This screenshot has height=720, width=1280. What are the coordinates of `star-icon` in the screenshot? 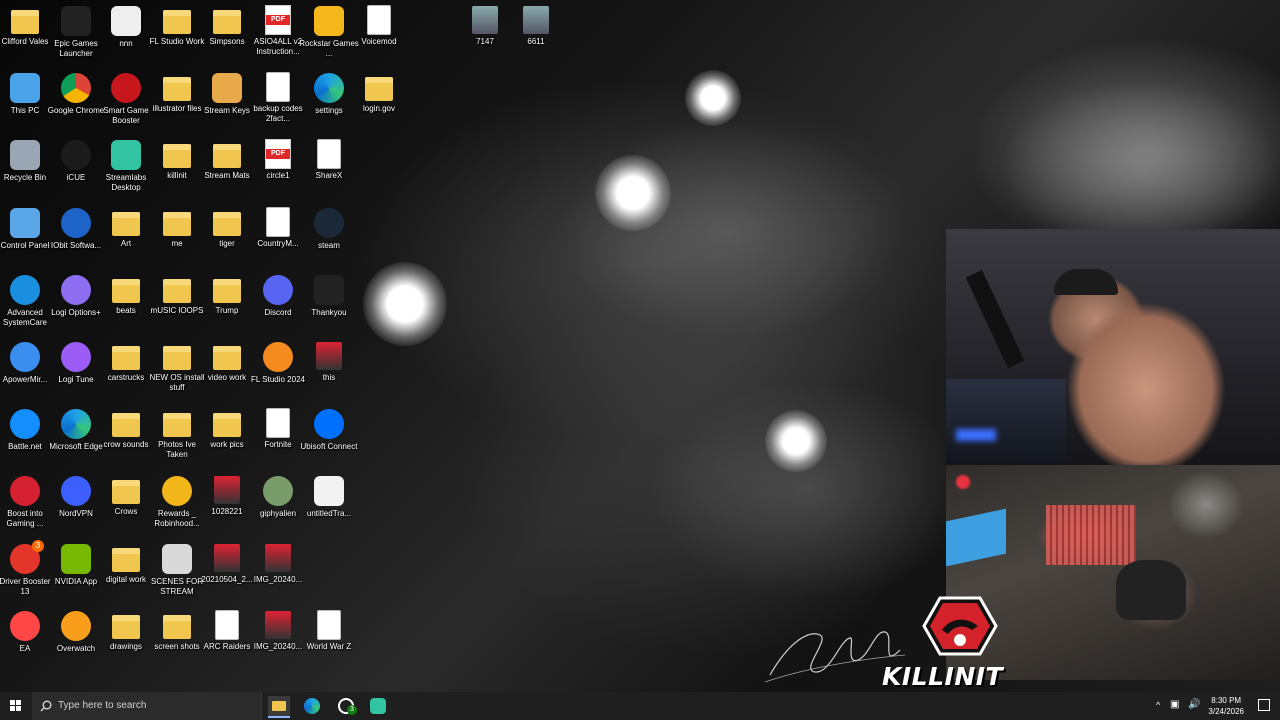 It's located at (177, 491).